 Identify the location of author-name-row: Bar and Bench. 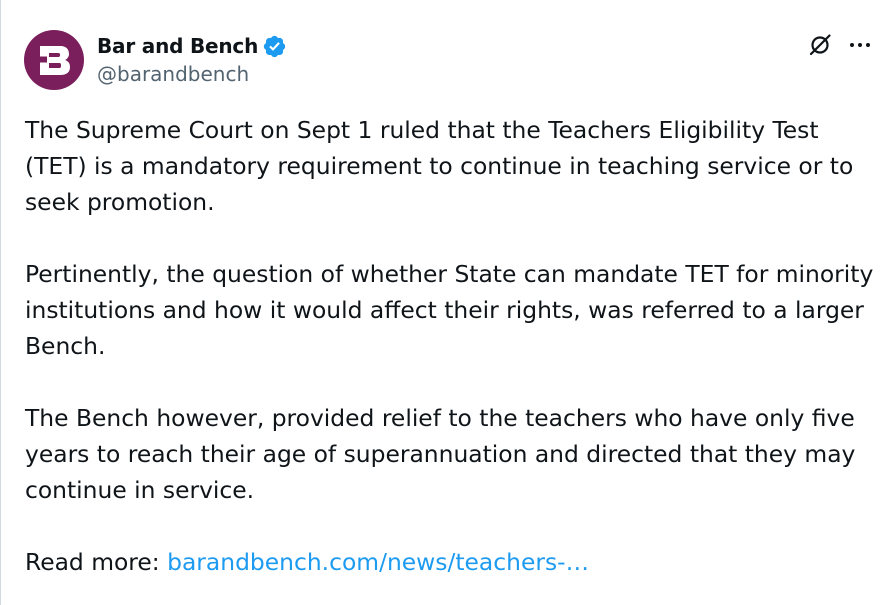
(192, 46).